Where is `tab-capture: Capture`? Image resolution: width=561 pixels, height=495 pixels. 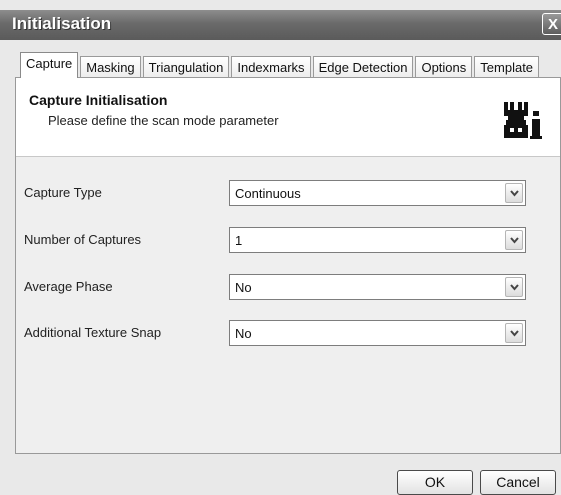
tab-capture: Capture is located at coordinates (49, 65).